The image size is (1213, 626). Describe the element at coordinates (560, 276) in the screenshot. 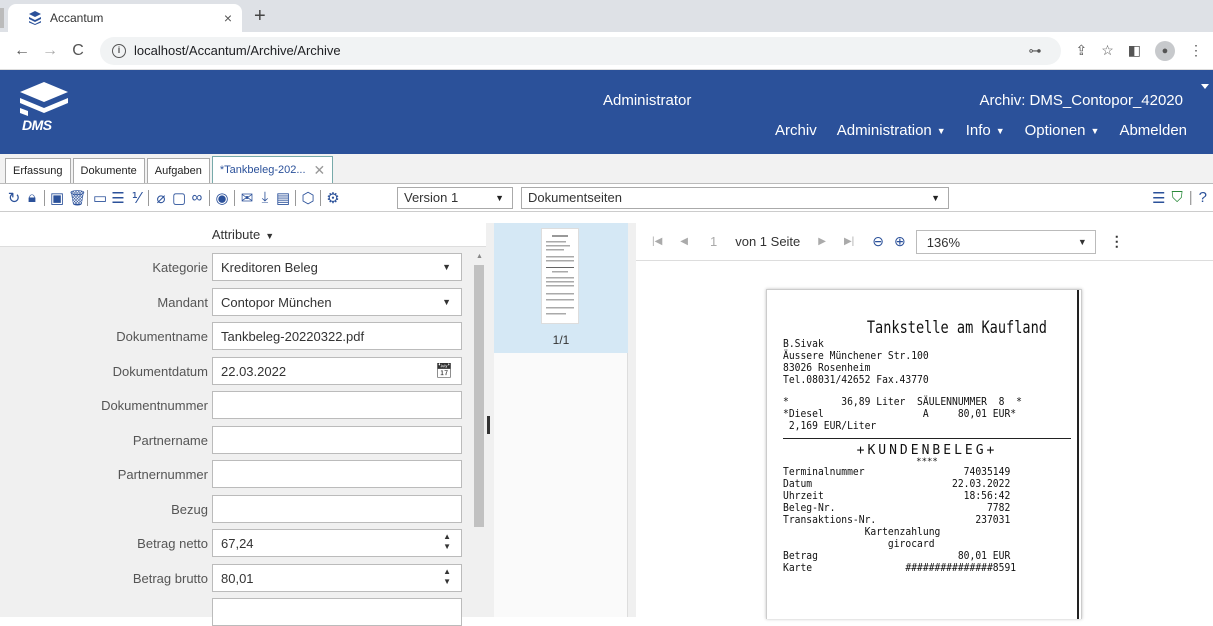

I see `page-thumbnail` at that location.